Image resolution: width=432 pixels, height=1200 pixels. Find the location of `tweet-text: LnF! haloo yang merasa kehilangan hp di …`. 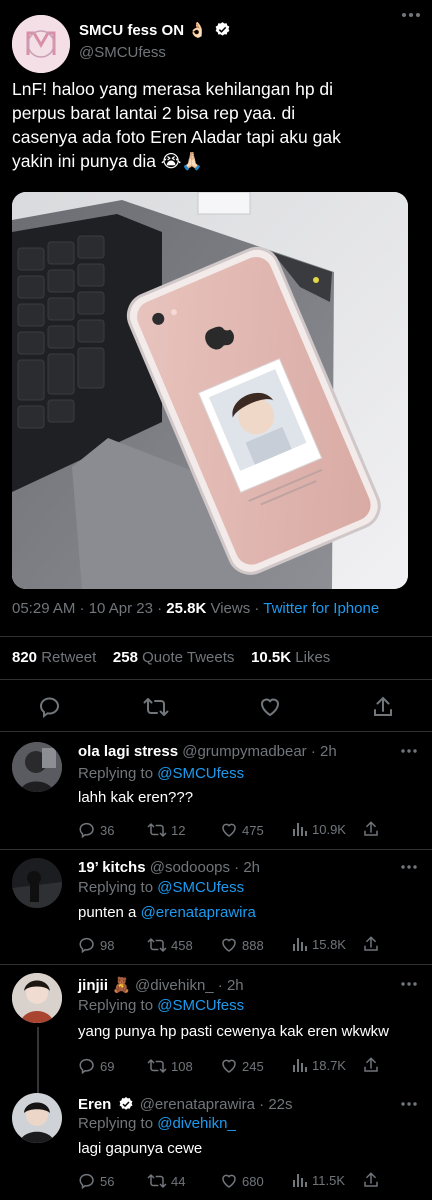

tweet-text: LnF! haloo yang merasa kehilangan hp di … is located at coordinates (218, 125).